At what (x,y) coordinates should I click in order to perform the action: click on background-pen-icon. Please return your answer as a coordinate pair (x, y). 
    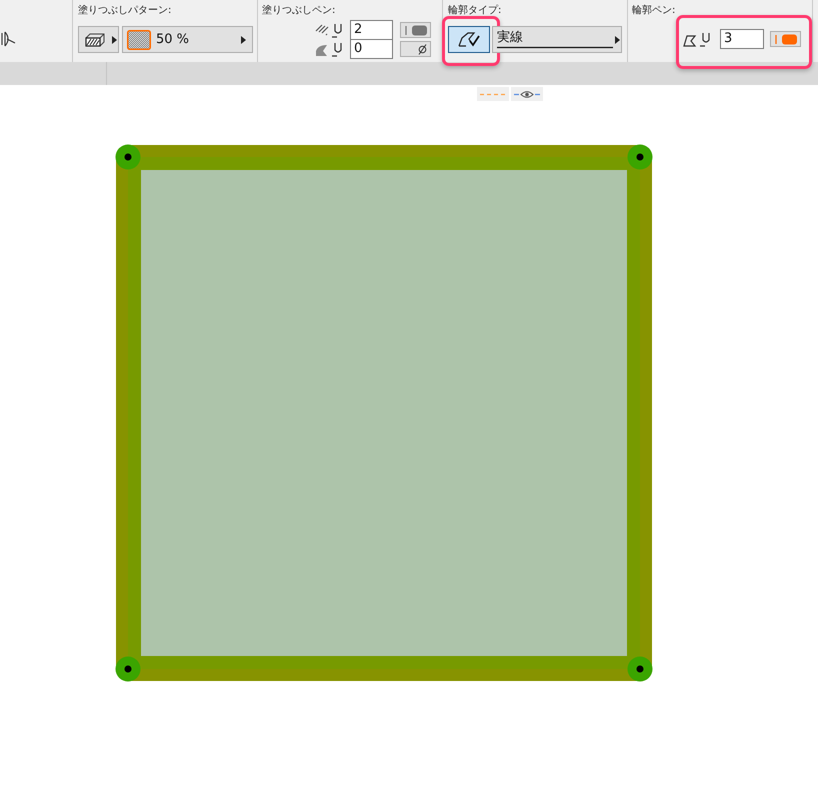
    Looking at the image, I should click on (329, 49).